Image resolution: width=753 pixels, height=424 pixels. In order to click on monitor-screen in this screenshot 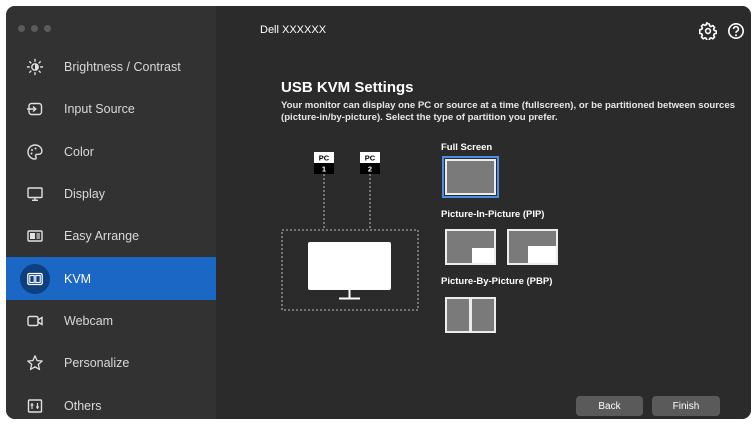, I will do `click(349, 266)`.